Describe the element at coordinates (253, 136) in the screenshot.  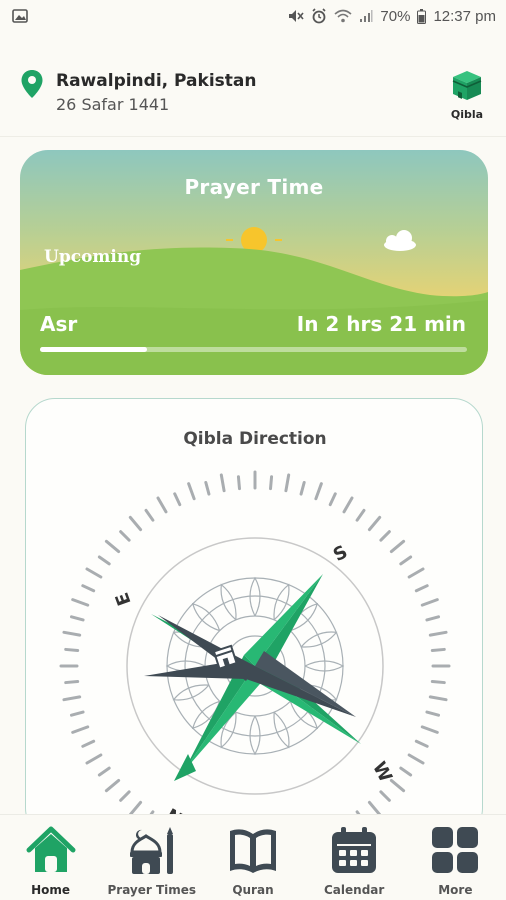
I see `header-divider` at that location.